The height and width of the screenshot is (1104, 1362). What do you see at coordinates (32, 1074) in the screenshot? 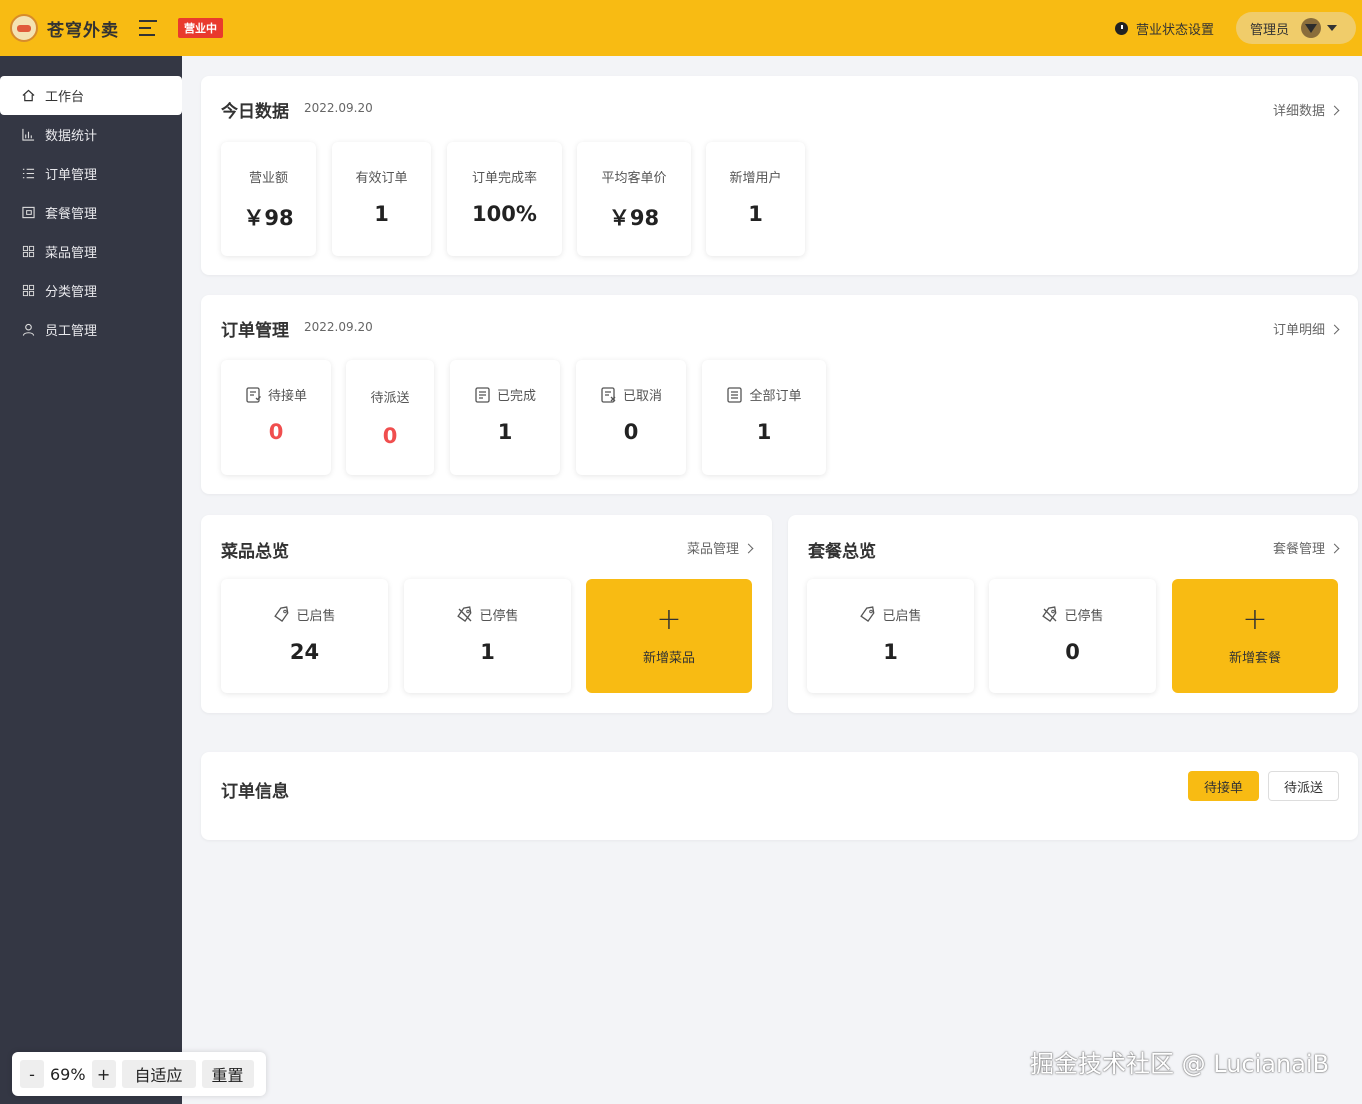
I see `zoom-out-button: -` at bounding box center [32, 1074].